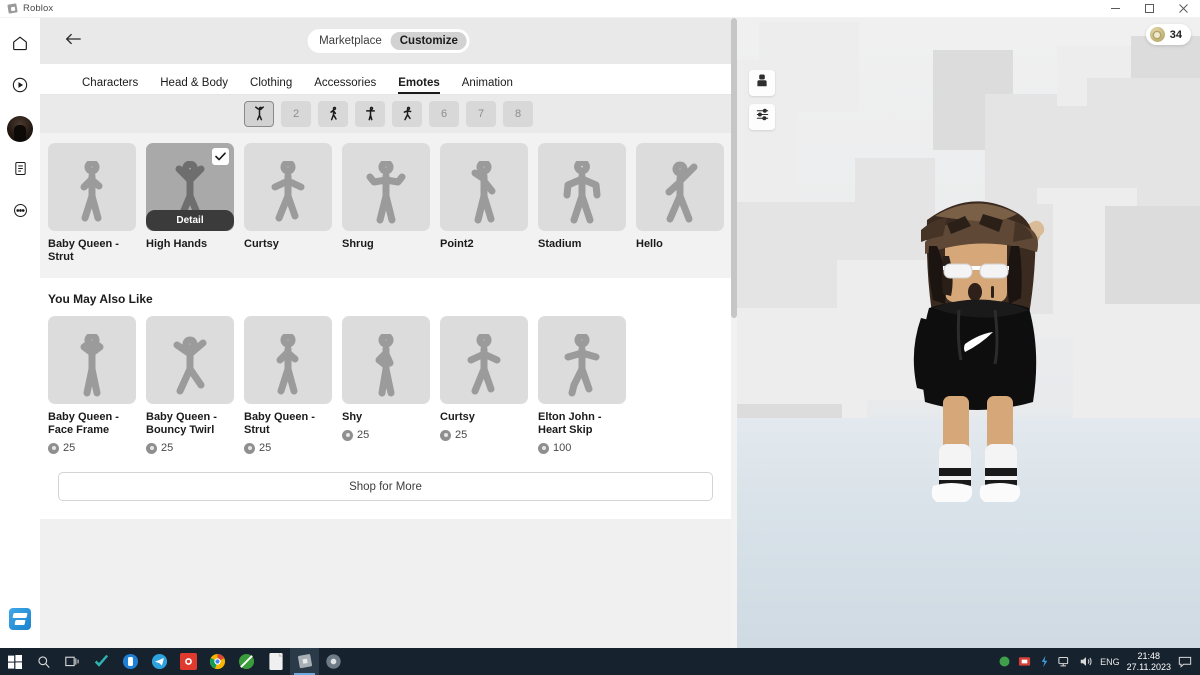 Image resolution: width=1200 pixels, height=675 pixels. Describe the element at coordinates (1004, 661) in the screenshot. I see `tray-green-icon` at that location.